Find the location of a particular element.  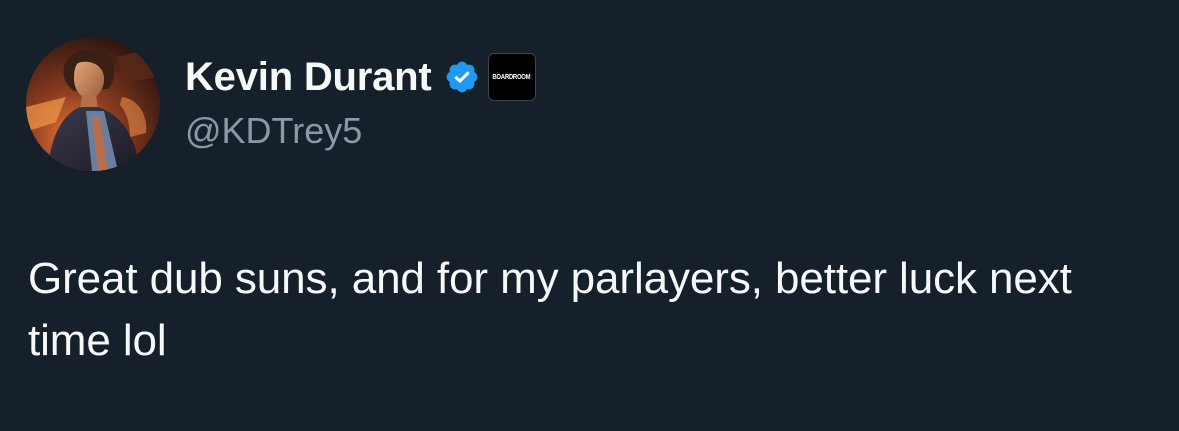

author-display-name: Kevin Durant is located at coordinates (308, 77).